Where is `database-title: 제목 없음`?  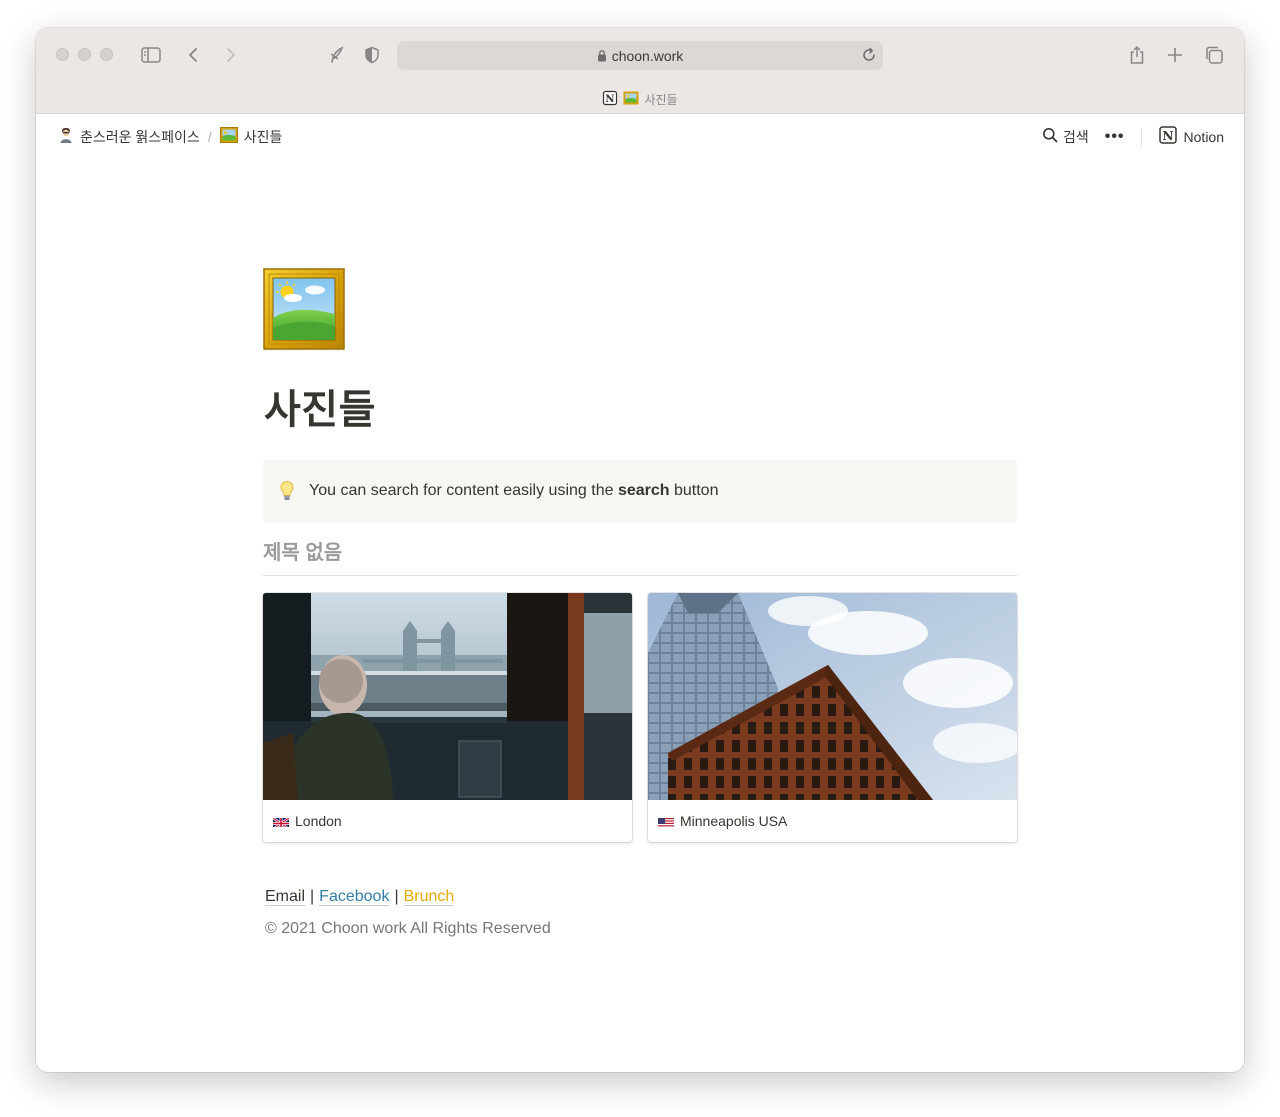
database-title: 제목 없음 is located at coordinates (640, 556).